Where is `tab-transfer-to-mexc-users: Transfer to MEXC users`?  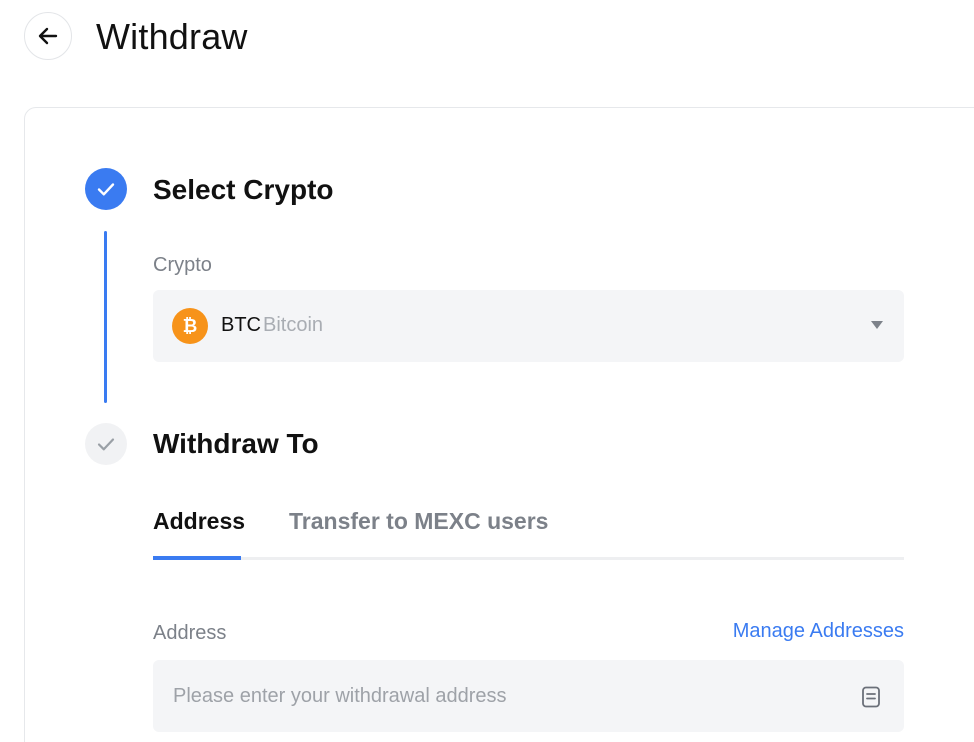
tab-transfer-to-mexc-users: Transfer to MEXC users is located at coordinates (418, 521).